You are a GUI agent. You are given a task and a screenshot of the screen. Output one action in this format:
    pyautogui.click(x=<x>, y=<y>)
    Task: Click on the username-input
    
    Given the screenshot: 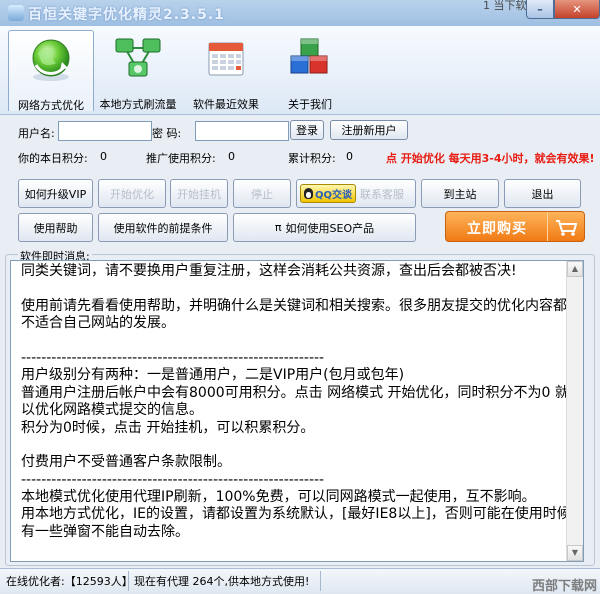 What is the action you would take?
    pyautogui.click(x=105, y=131)
    